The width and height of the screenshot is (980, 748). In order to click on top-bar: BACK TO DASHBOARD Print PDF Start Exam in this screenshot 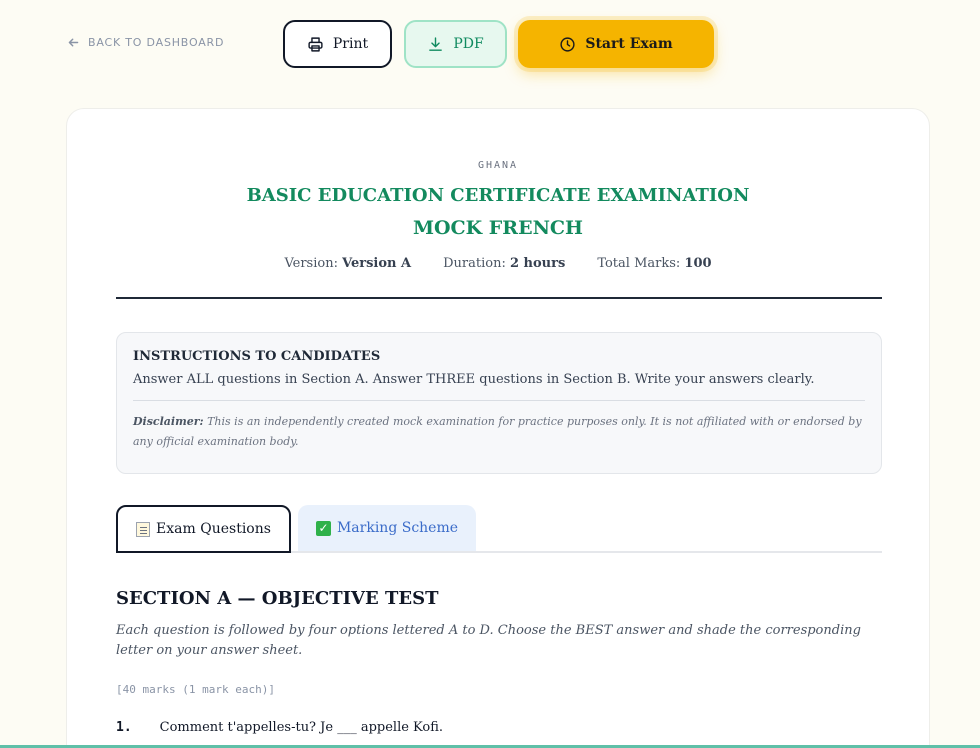, I will do `click(490, 45)`.